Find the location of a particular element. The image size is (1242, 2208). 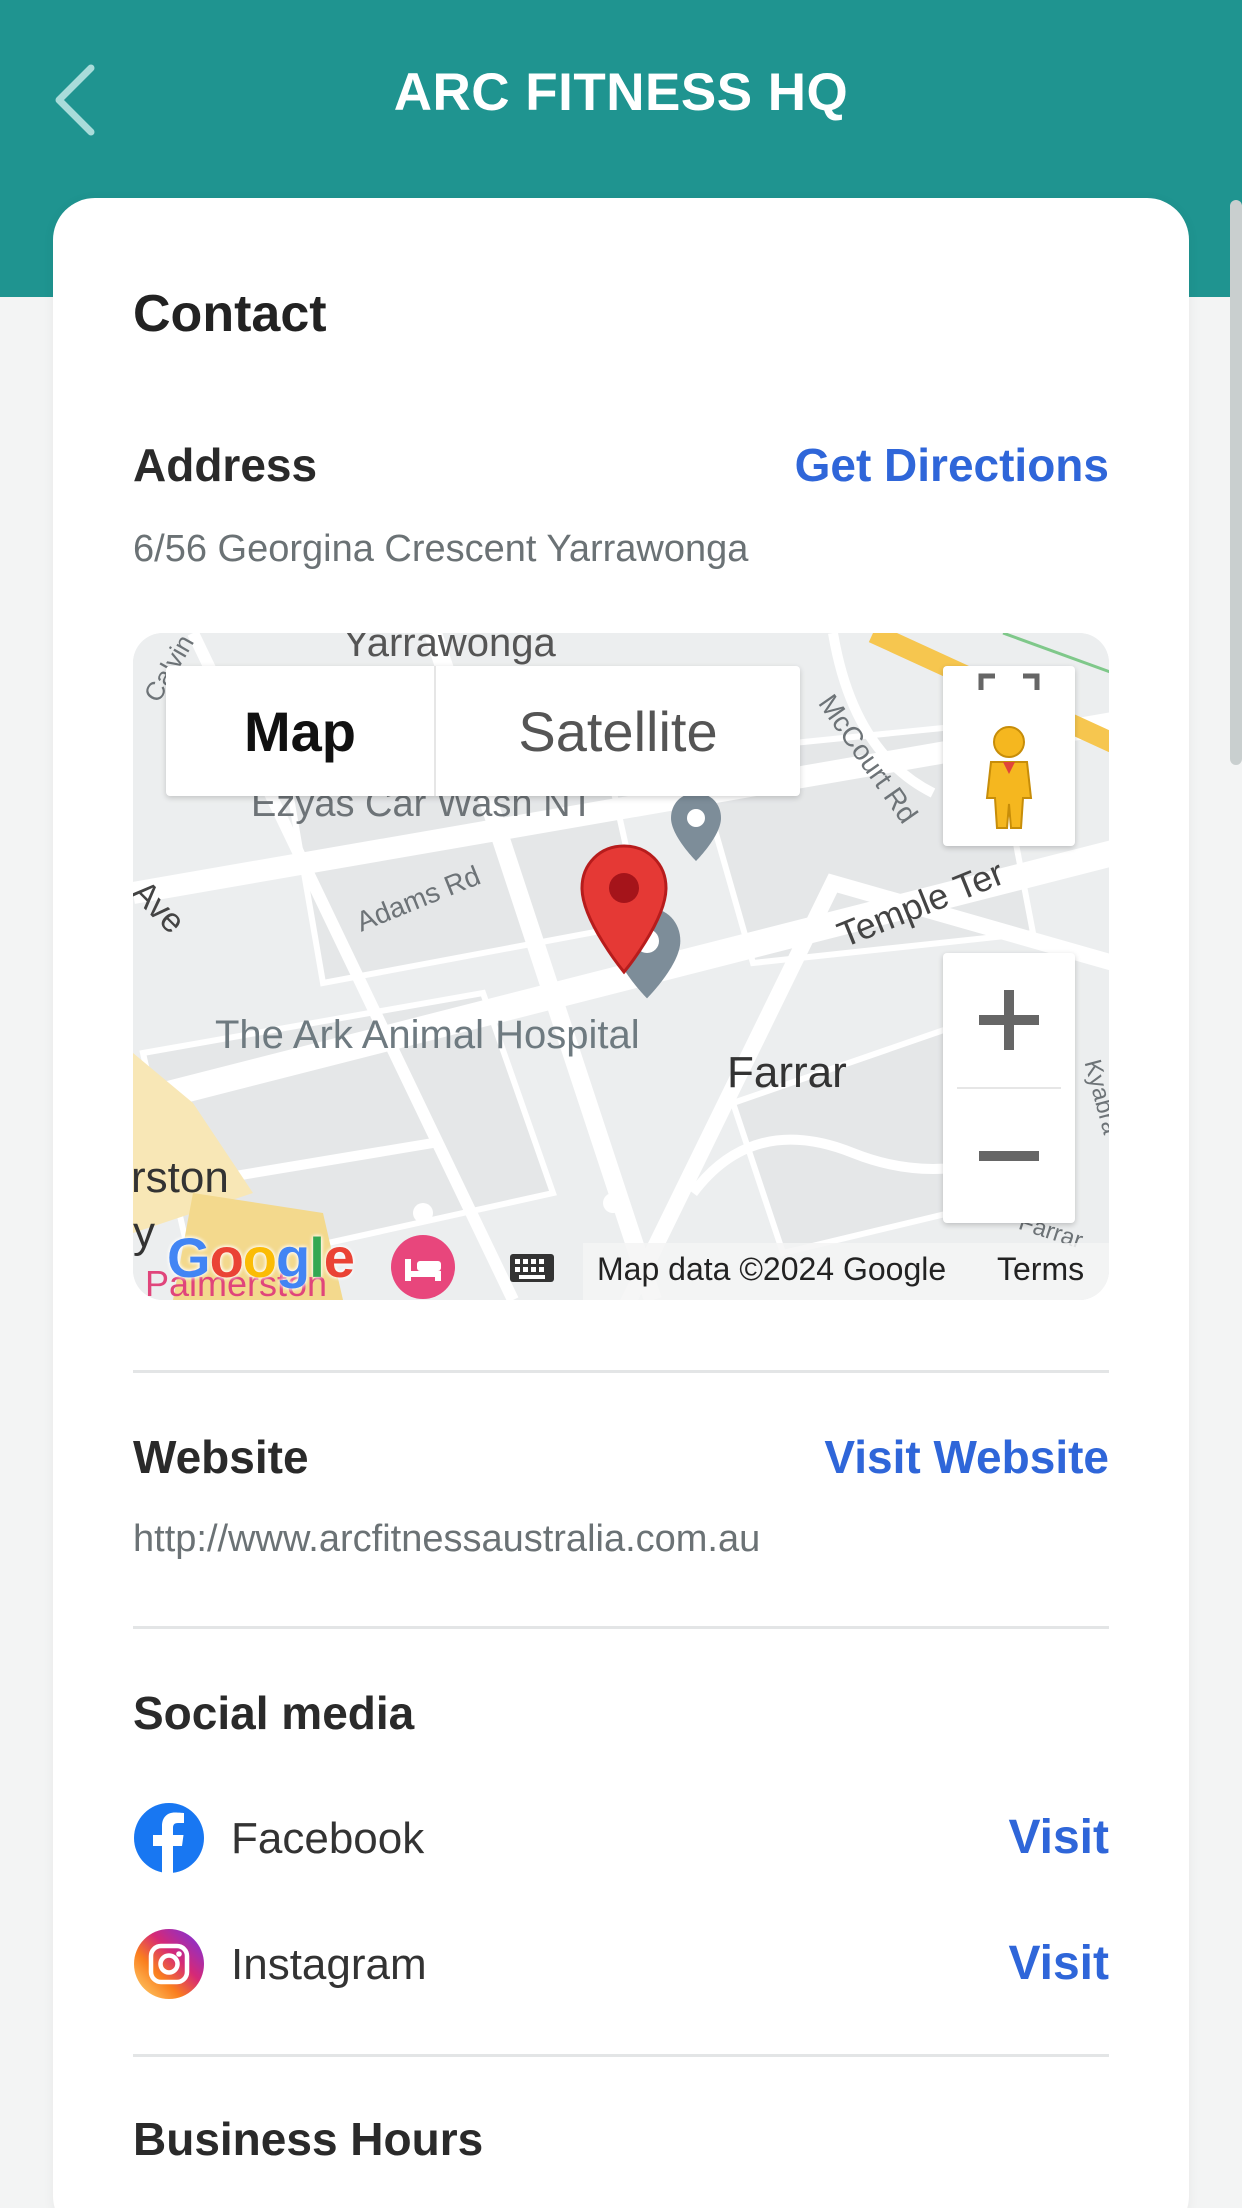

social-media-label: Social media is located at coordinates (274, 1713).